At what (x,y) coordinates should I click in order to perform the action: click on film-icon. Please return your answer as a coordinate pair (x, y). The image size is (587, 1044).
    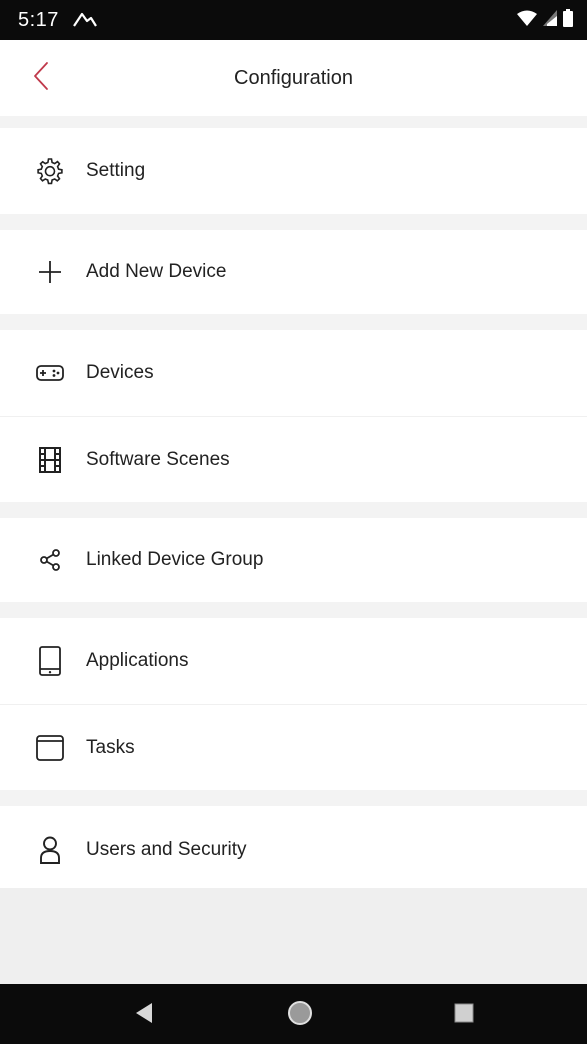
    Looking at the image, I should click on (50, 460).